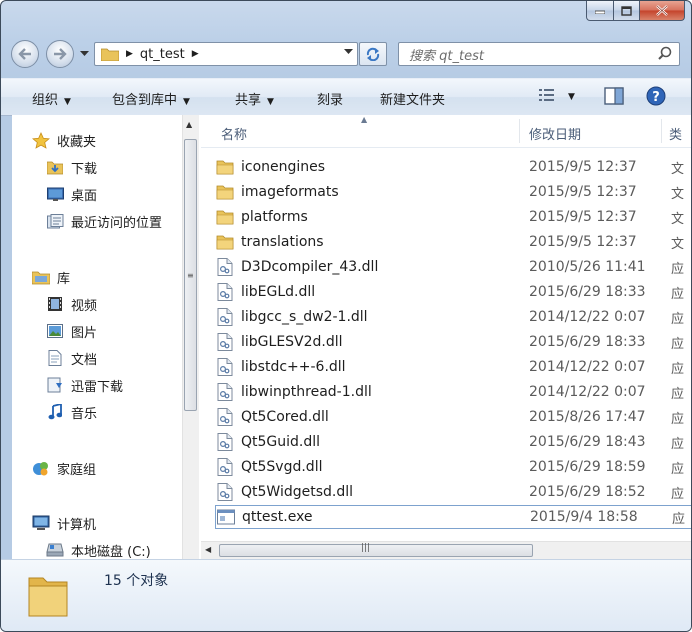  I want to click on nav-item-favorites: 收藏夹, so click(64, 140).